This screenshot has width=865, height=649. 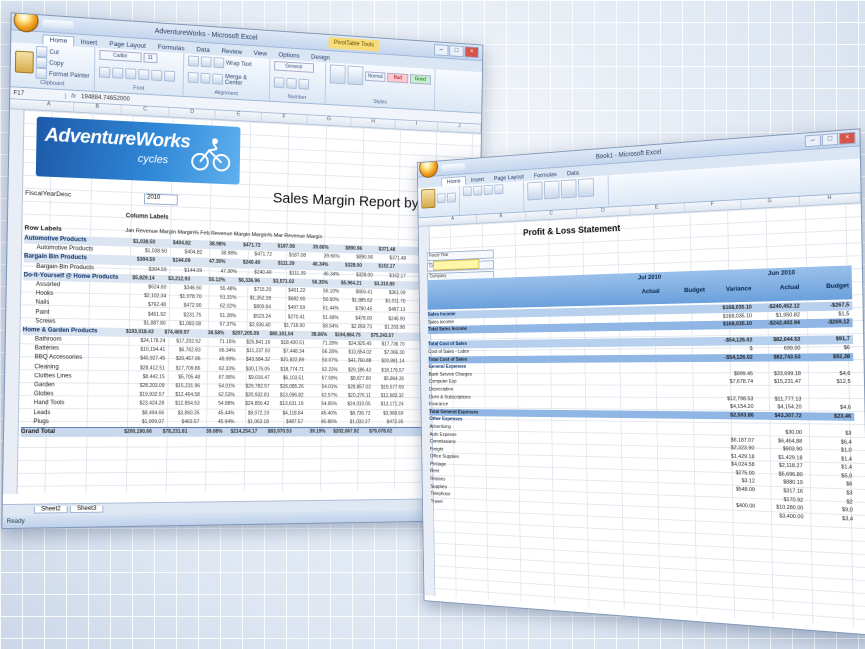 I want to click on statement-cell: $4,6, so click(x=829, y=374).